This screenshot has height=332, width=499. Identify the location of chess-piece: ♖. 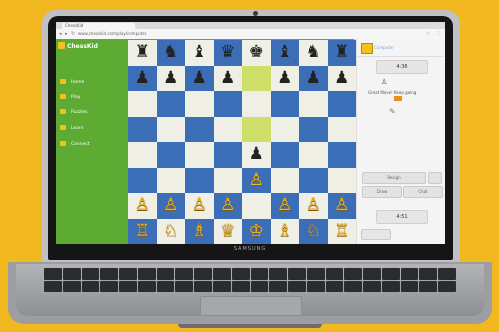
(142, 231).